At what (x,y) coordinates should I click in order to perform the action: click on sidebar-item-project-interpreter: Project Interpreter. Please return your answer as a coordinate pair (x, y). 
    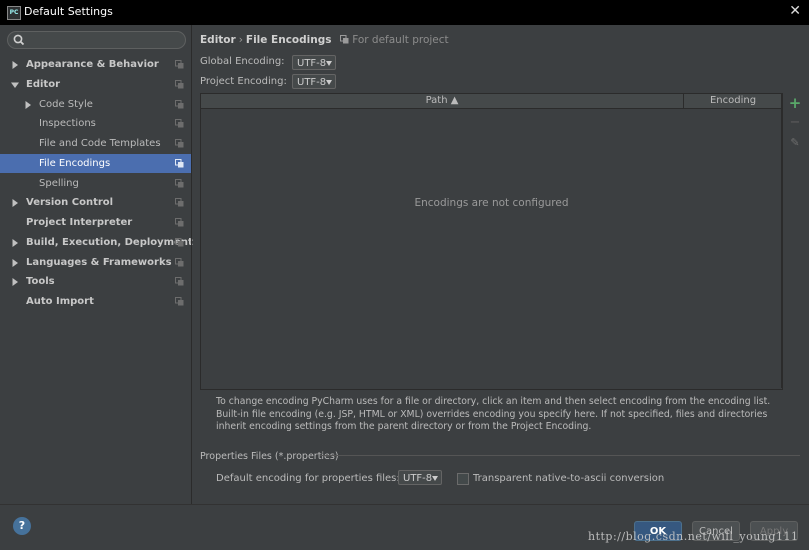
    Looking at the image, I should click on (95, 222).